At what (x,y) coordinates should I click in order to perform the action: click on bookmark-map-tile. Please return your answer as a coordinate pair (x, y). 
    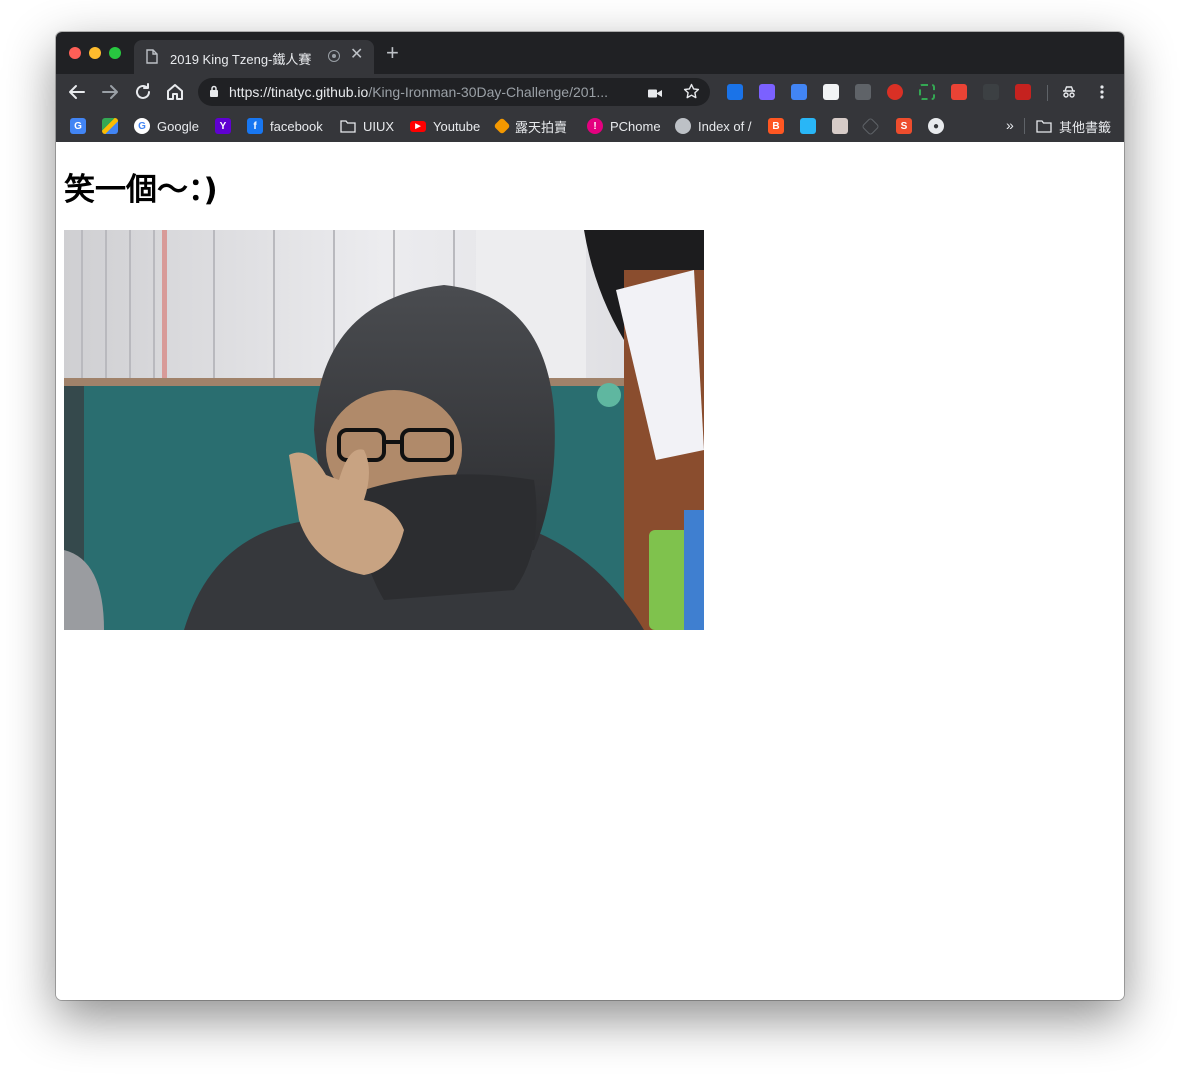
    Looking at the image, I should click on (808, 126).